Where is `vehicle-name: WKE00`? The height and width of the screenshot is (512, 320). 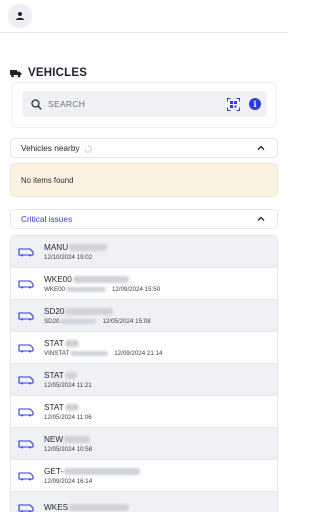
vehicle-name: WKE00 is located at coordinates (58, 279).